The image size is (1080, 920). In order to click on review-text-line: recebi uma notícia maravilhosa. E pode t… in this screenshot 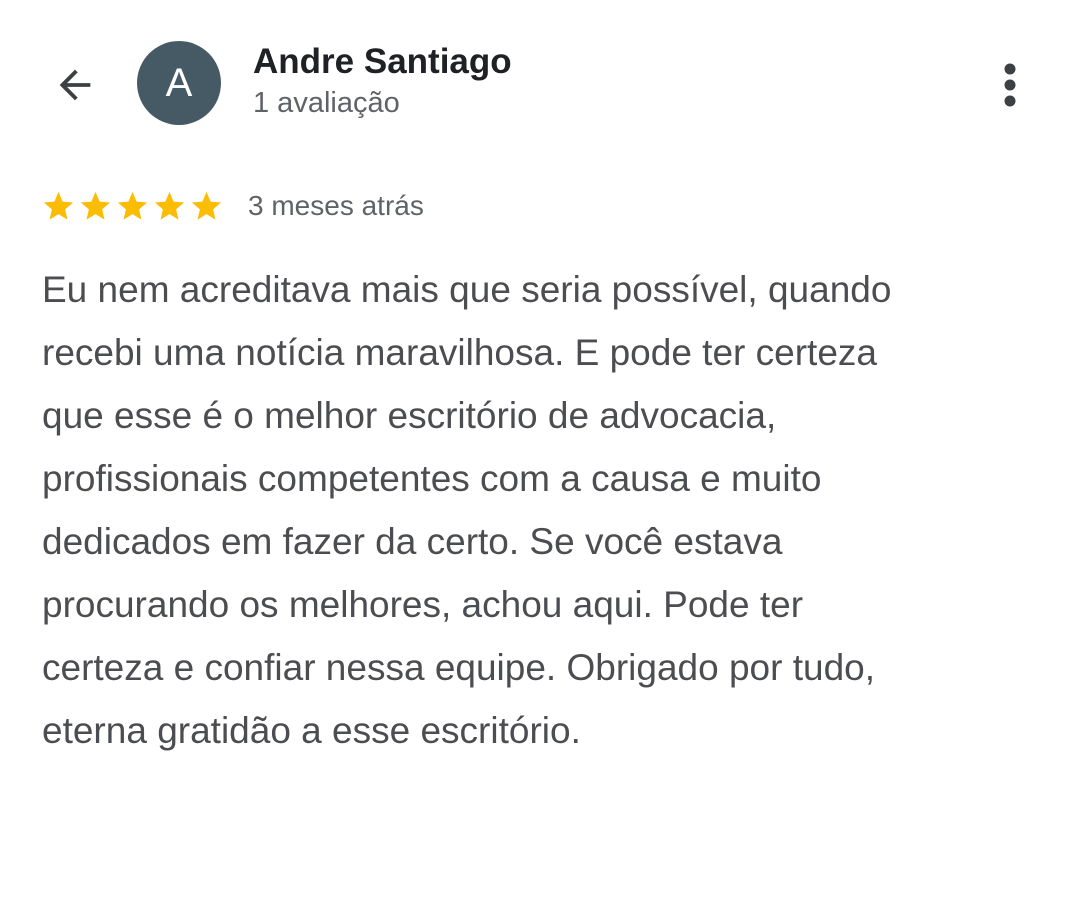, I will do `click(459, 352)`.